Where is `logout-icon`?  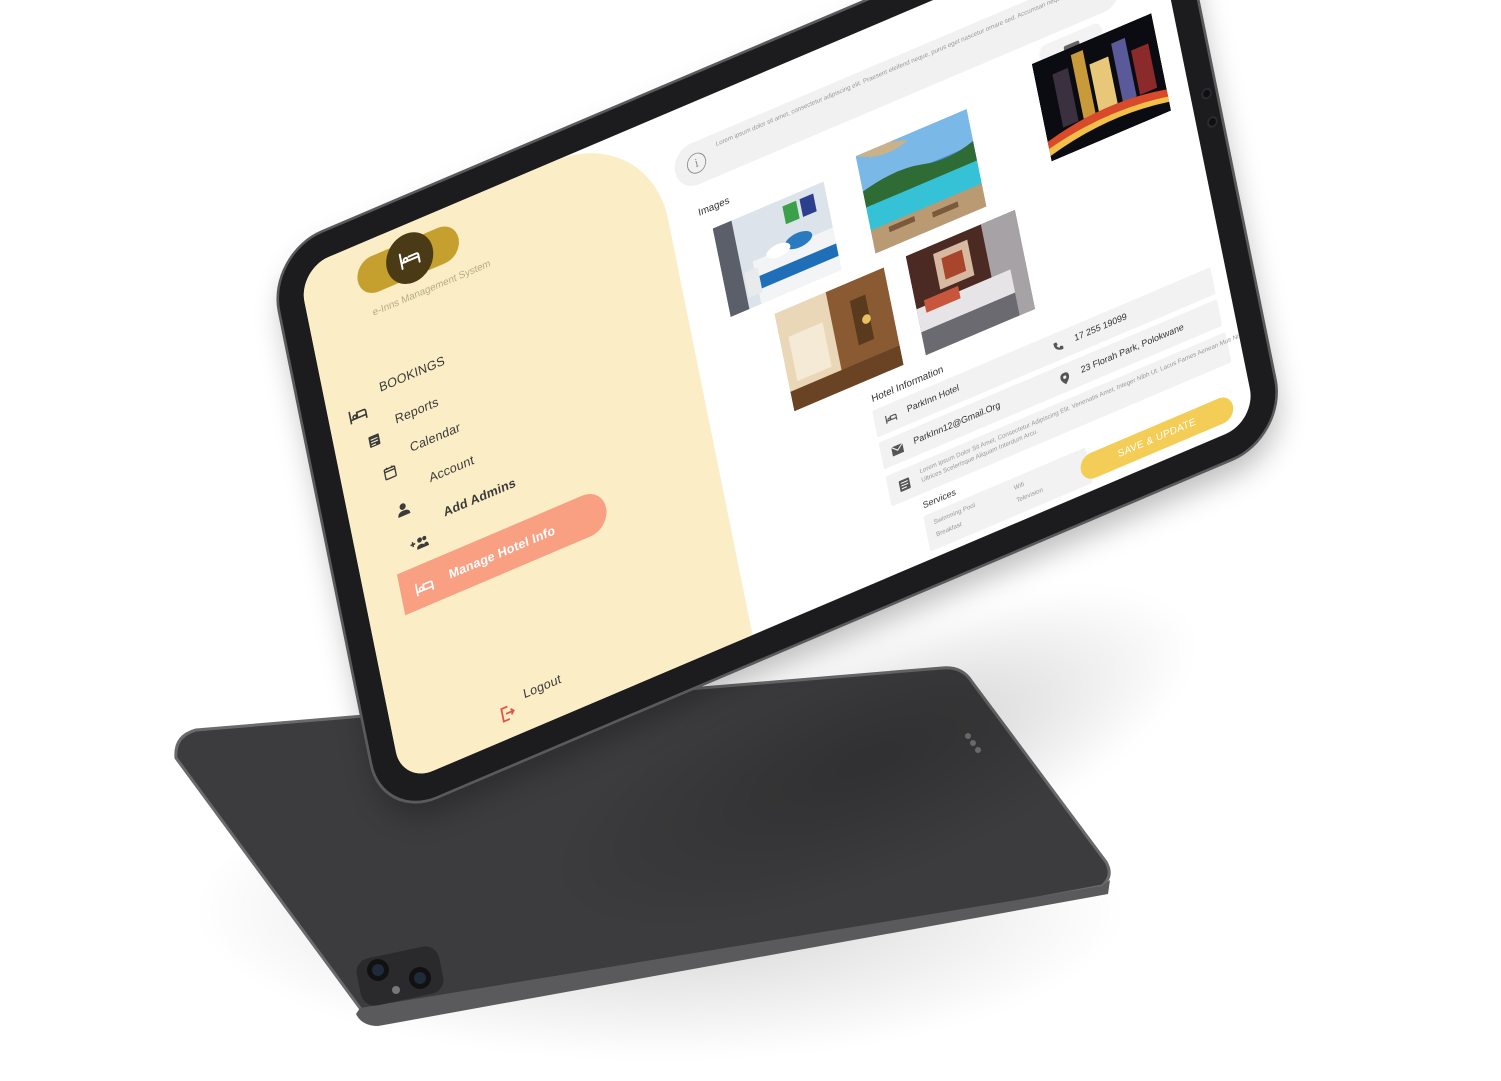 logout-icon is located at coordinates (507, 712).